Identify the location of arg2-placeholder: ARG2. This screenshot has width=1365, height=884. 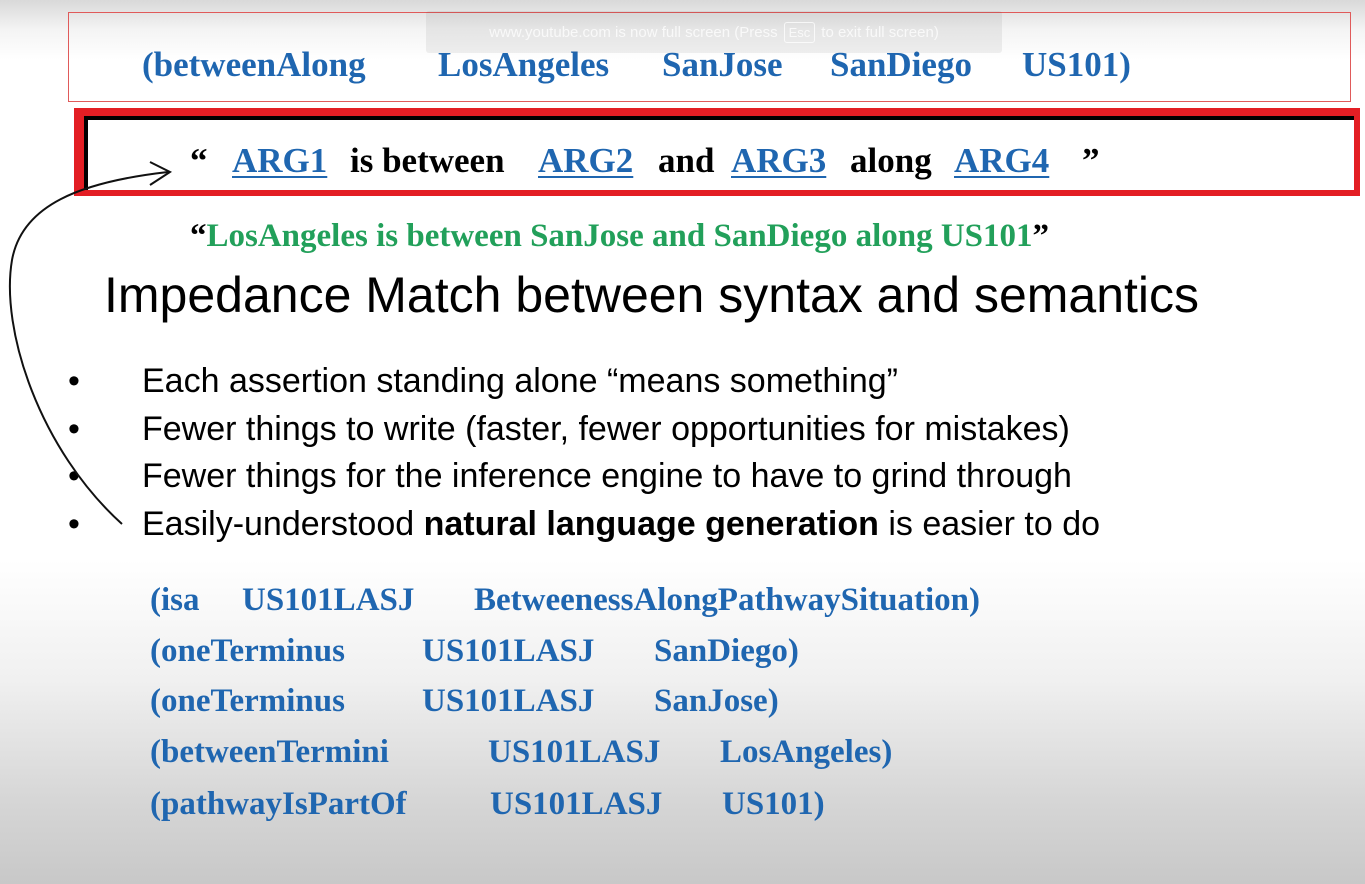
(586, 160).